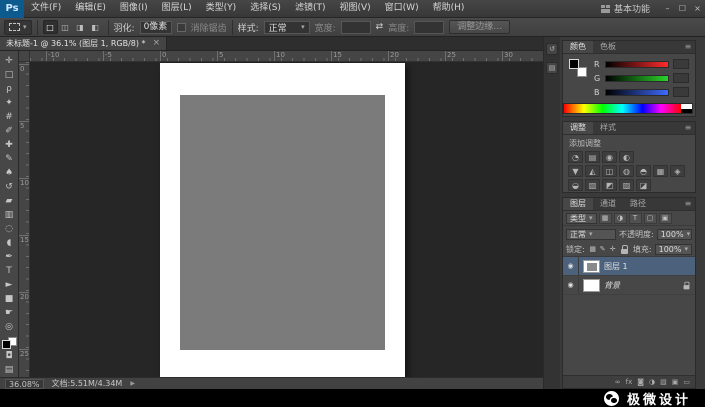  What do you see at coordinates (9, 229) in the screenshot?
I see `blur-tool: ◌` at bounding box center [9, 229].